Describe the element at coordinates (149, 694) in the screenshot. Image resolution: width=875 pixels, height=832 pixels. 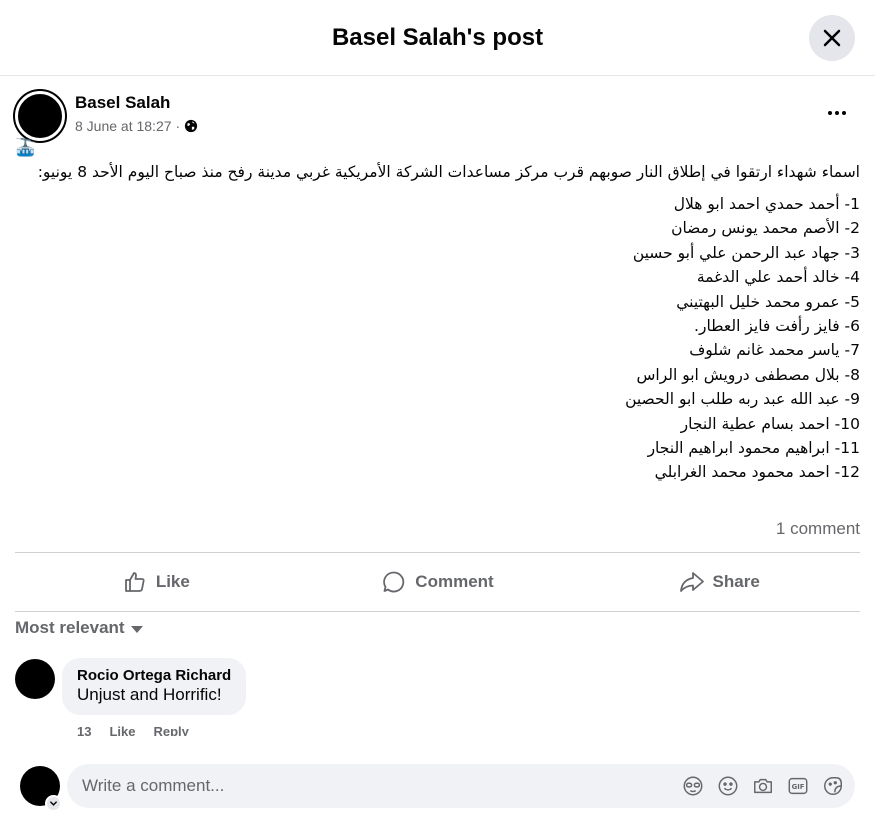
I see `comment-text: Unjust and Horrific!` at that location.